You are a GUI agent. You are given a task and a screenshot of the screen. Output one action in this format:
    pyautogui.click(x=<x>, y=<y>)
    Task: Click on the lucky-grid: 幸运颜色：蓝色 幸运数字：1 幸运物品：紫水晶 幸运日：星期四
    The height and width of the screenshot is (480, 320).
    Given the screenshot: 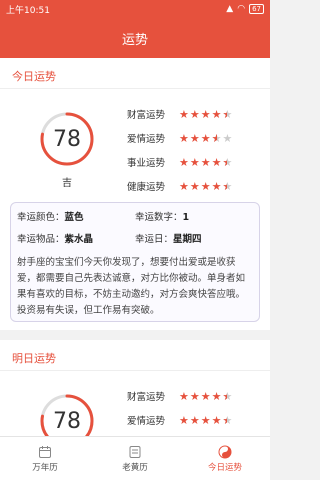 What is the action you would take?
    pyautogui.click(x=135, y=227)
    